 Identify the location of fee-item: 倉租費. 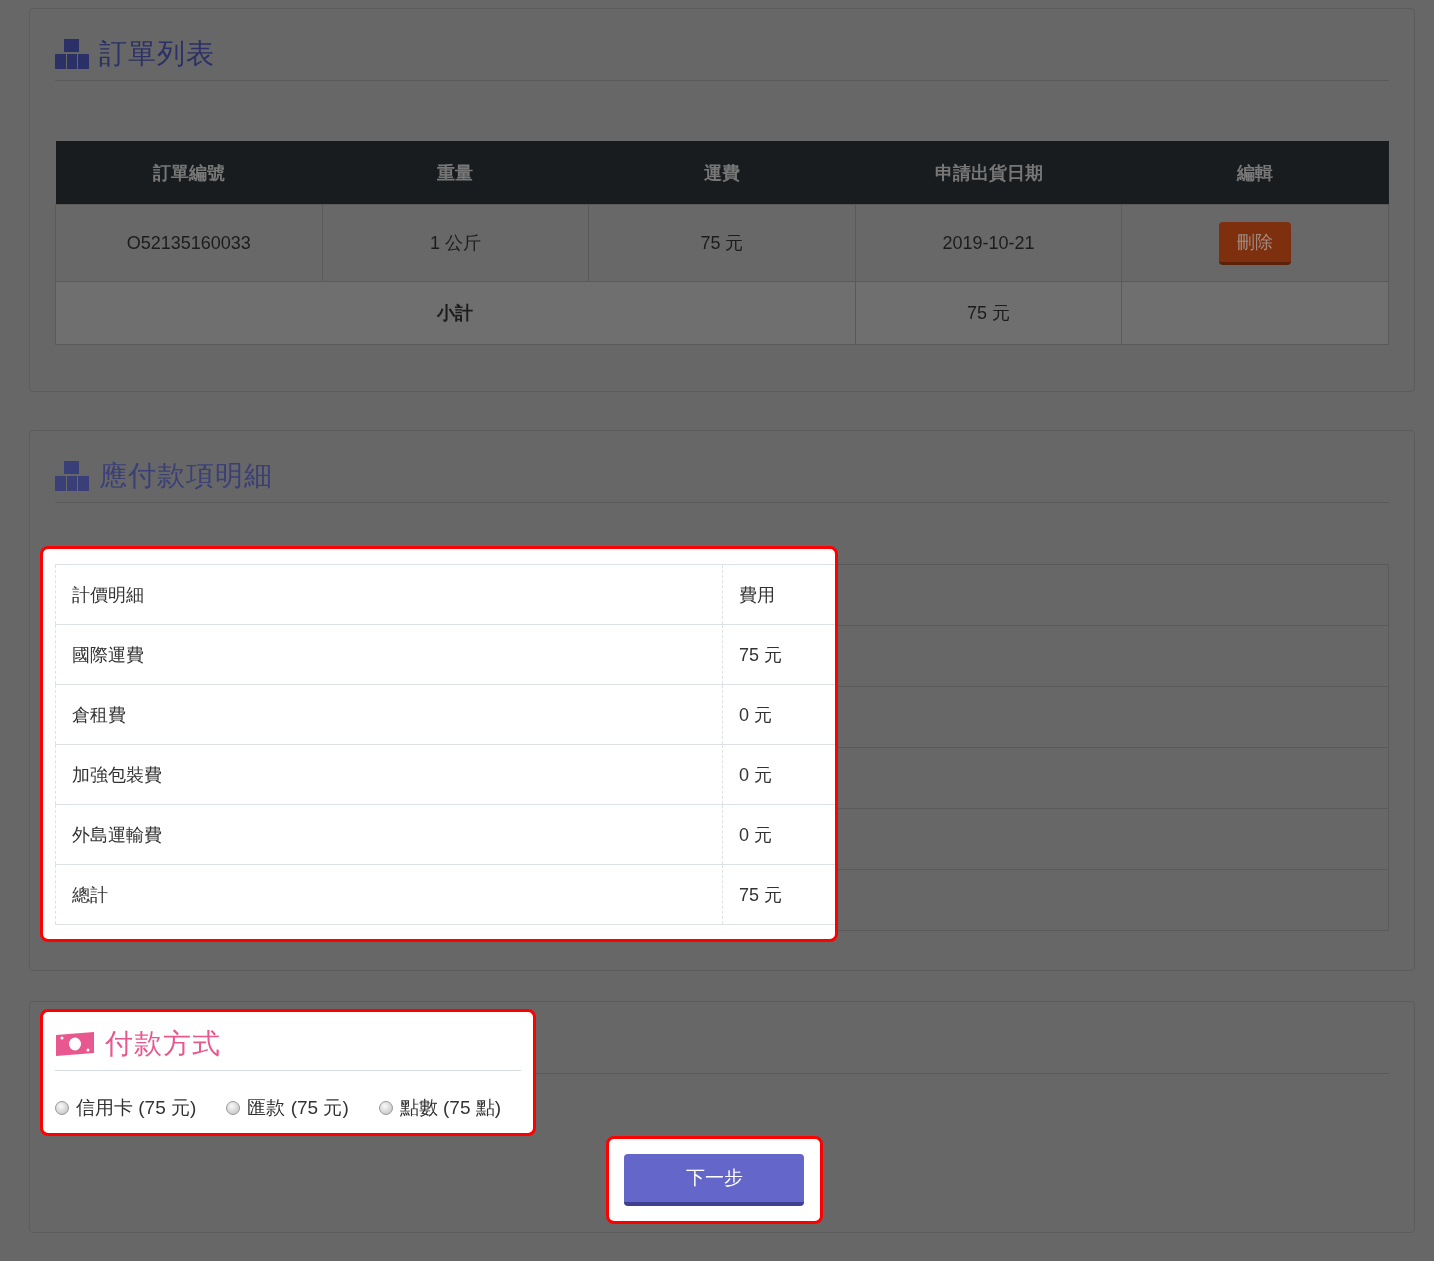
(389, 714).